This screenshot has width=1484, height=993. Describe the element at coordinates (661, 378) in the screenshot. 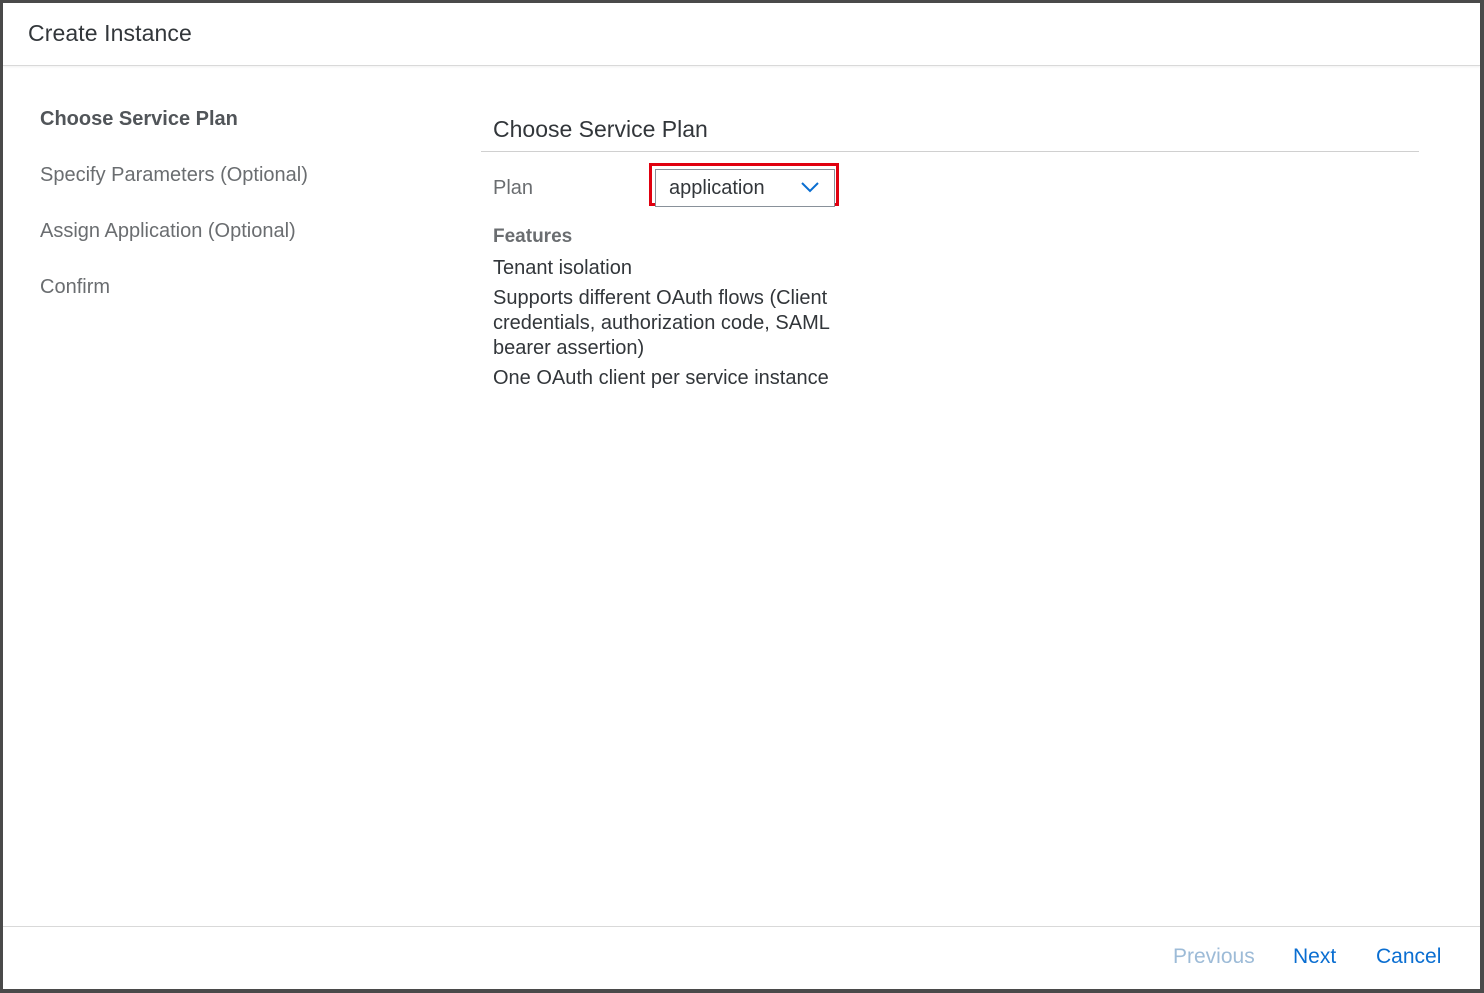

I see `feature-item: One OAuth client per service instance` at that location.